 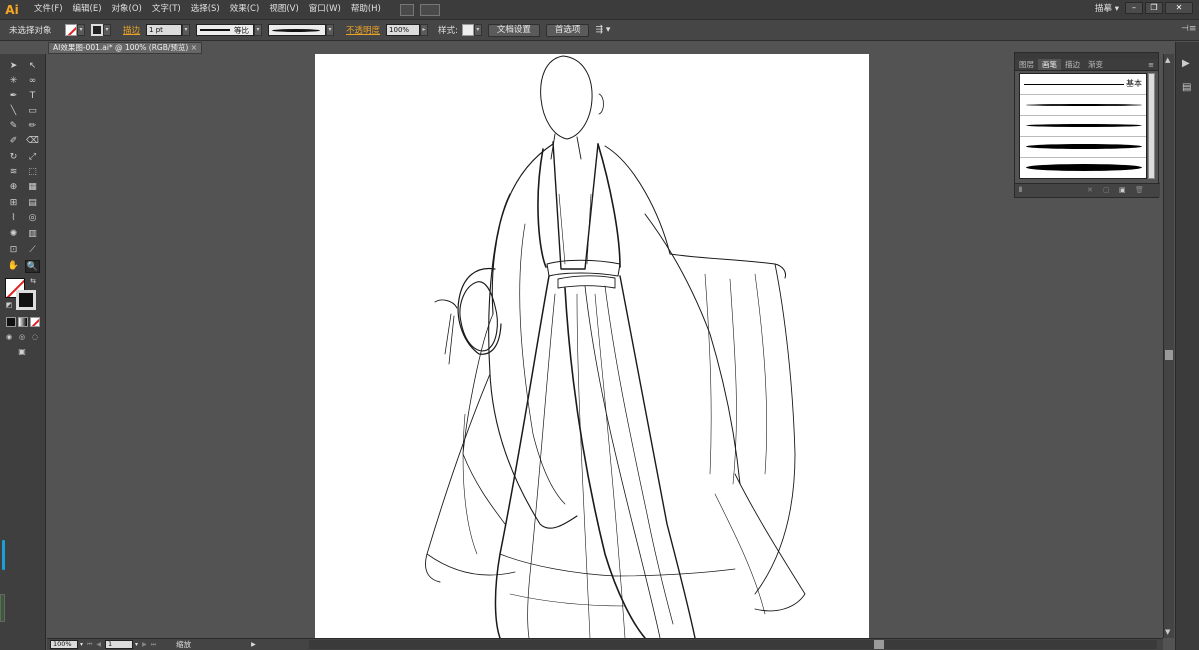 I want to click on pencil-tool-icon: ✏, so click(x=32, y=126).